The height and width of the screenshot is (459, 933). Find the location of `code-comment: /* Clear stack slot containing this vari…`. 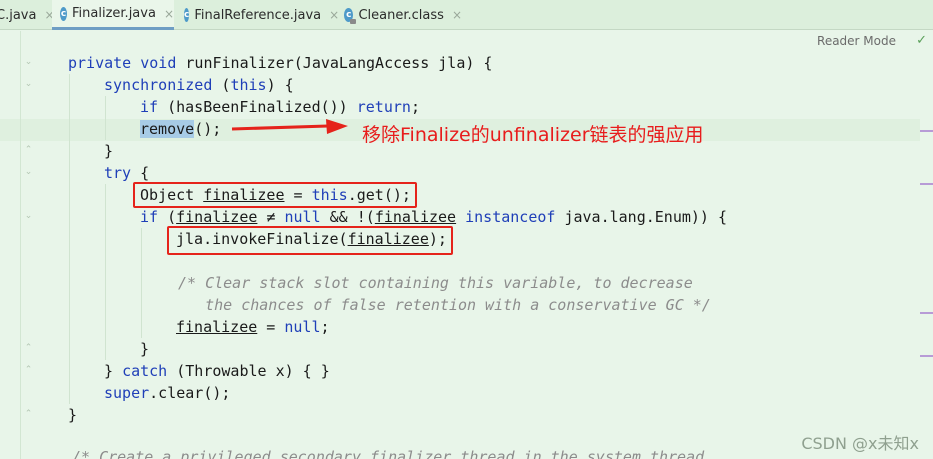

code-comment: /* Clear stack slot containing this vari… is located at coordinates (435, 283).